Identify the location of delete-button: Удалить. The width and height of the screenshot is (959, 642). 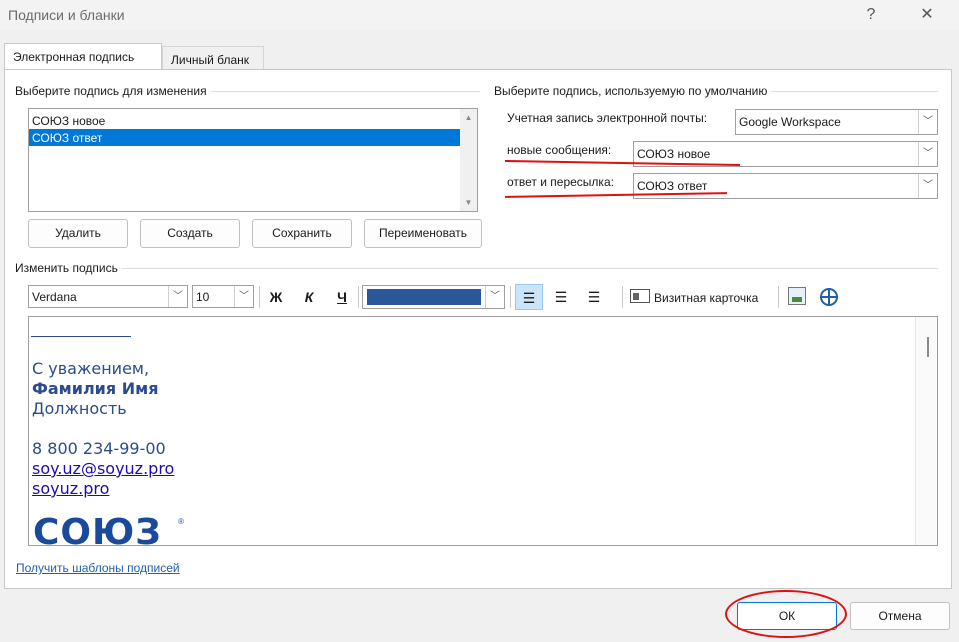
(78, 233).